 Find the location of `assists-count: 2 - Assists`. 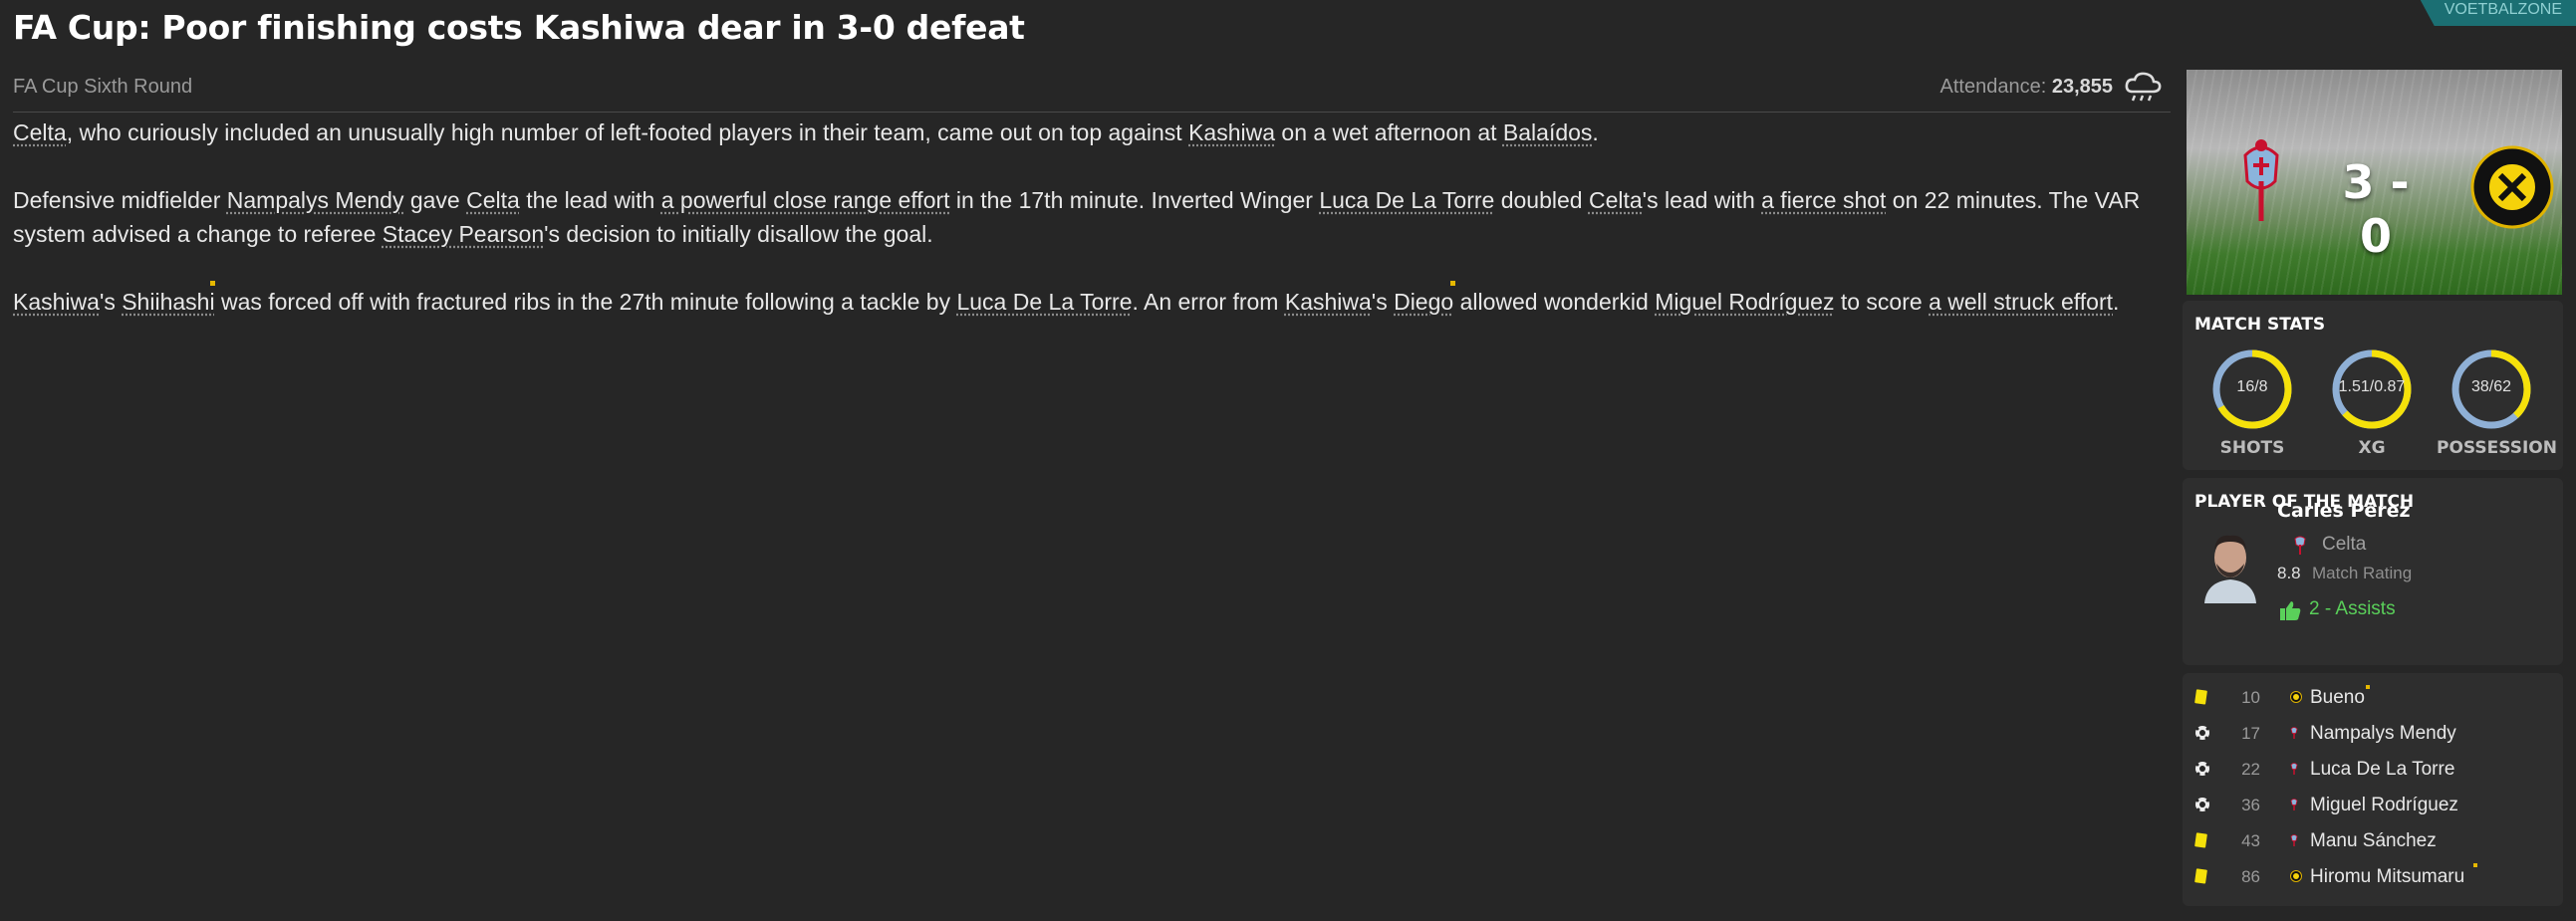

assists-count: 2 - Assists is located at coordinates (2352, 608).